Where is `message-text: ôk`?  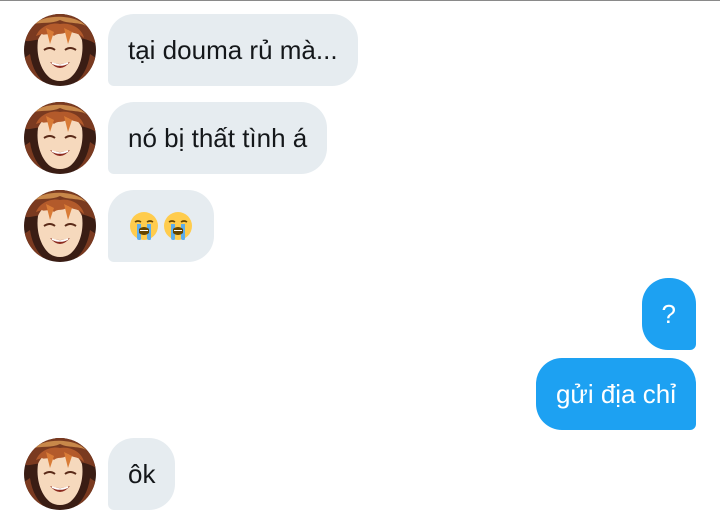 message-text: ôk is located at coordinates (142, 473).